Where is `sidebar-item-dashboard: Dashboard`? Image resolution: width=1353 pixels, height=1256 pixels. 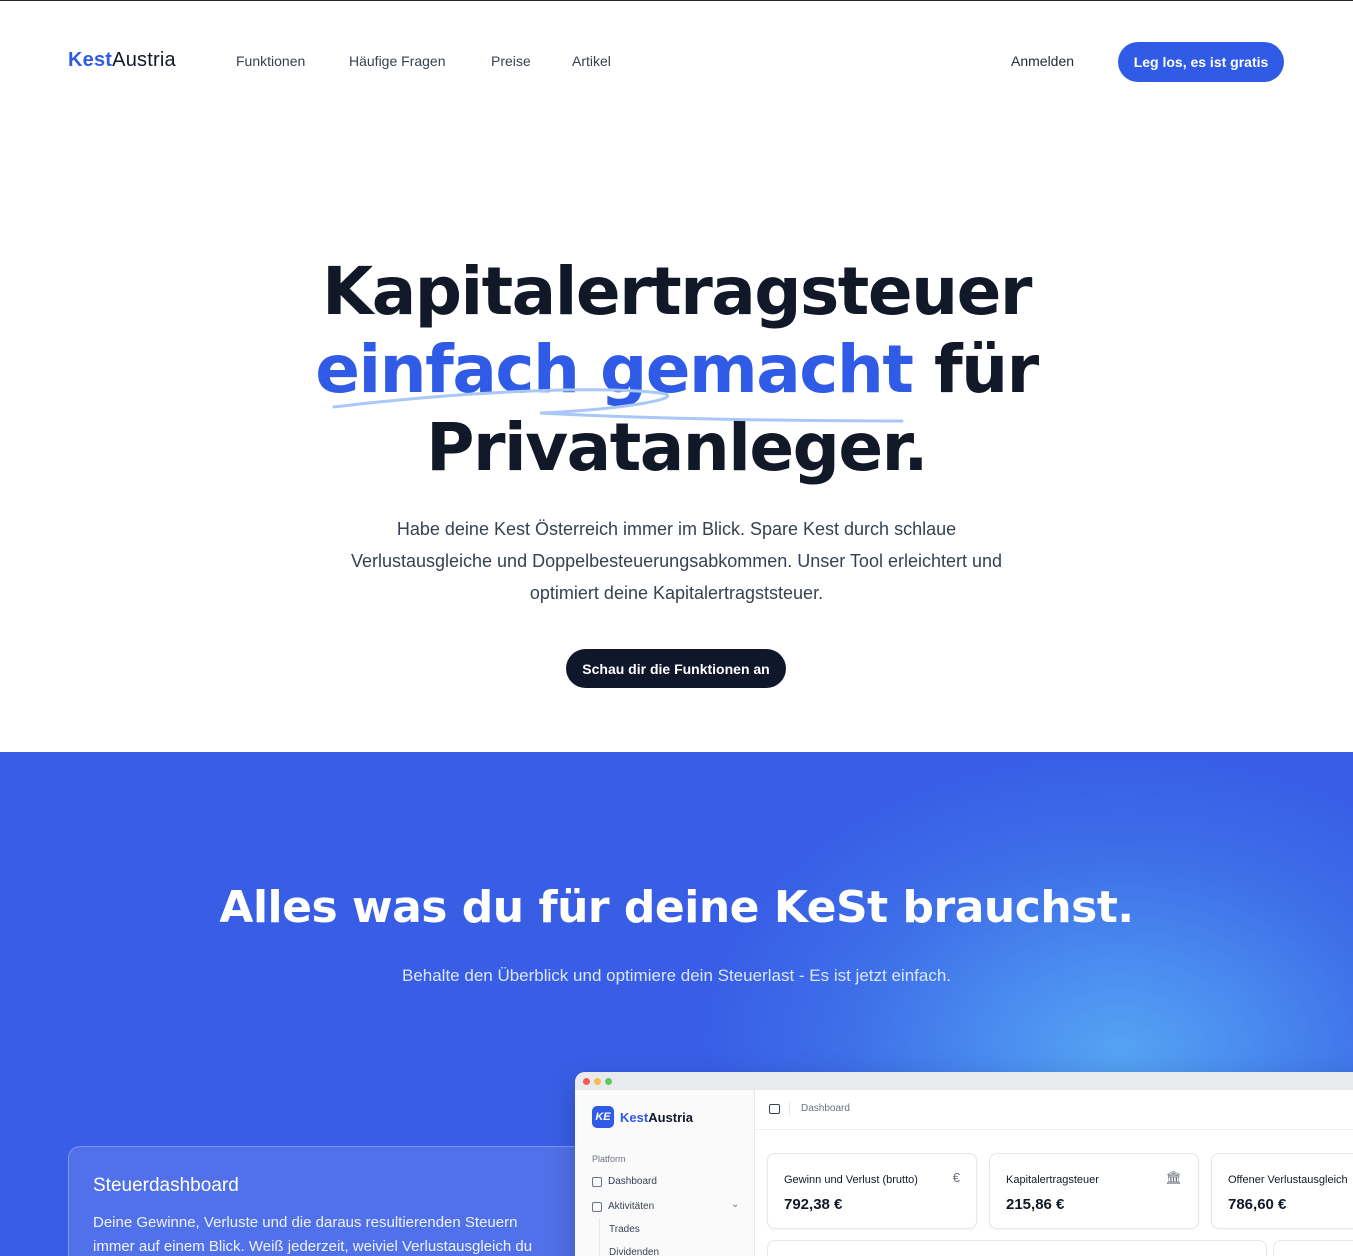
sidebar-item-dashboard: Dashboard is located at coordinates (624, 1181).